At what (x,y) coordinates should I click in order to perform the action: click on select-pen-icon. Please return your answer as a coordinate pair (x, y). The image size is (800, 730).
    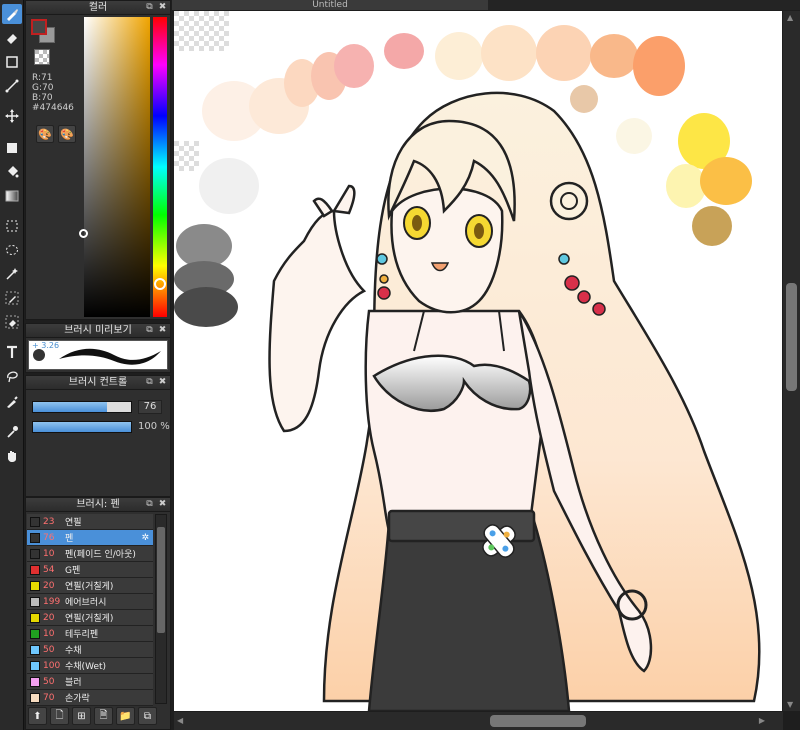
    Looking at the image, I should click on (12, 298).